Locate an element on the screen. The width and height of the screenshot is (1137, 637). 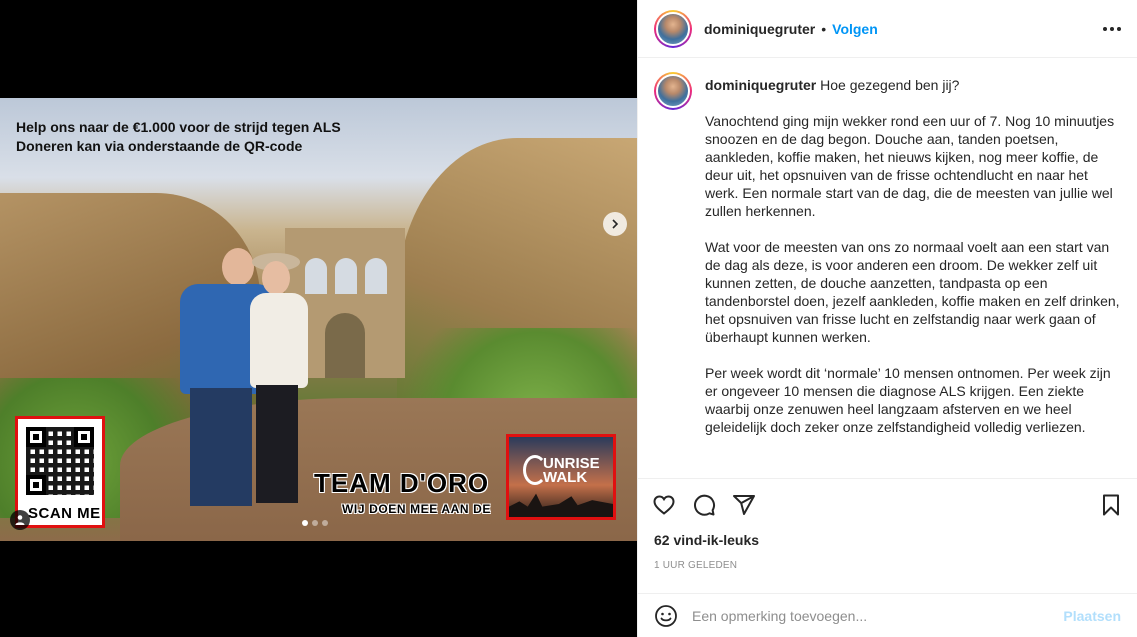
user-tag-icon is located at coordinates (20, 520).